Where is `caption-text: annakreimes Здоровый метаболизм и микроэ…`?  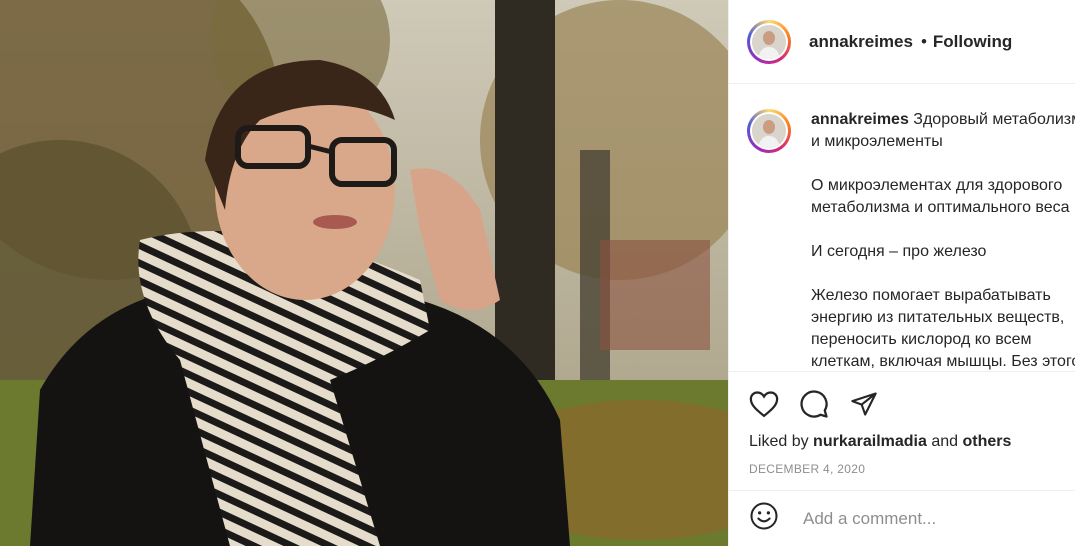 caption-text: annakreimes Здоровый метаболизм и микроэ… is located at coordinates (943, 240).